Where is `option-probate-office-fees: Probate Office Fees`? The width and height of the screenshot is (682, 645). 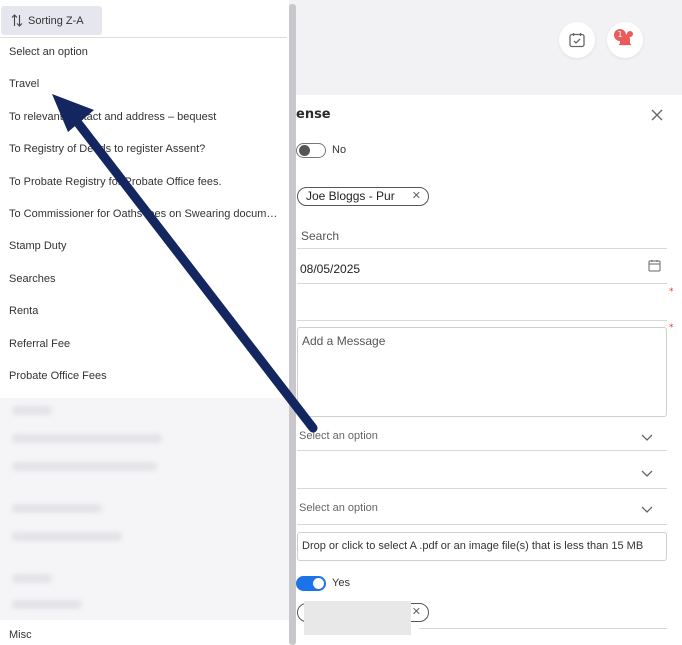
option-probate-office-fees: Probate Office Fees is located at coordinates (144, 376).